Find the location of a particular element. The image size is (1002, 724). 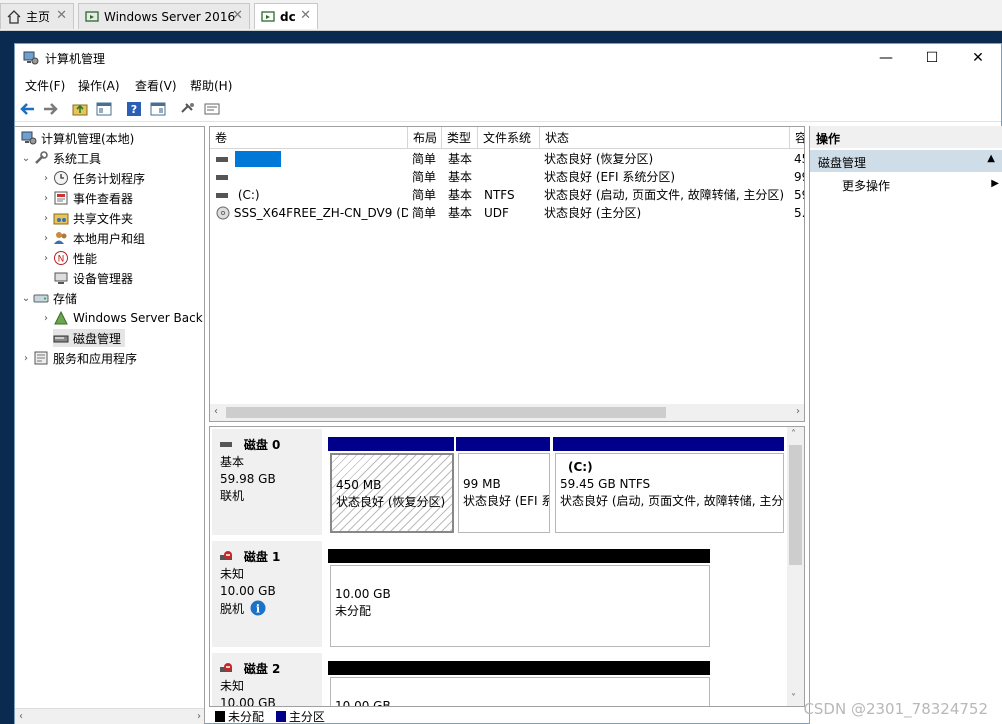

volume-list-horizontal-scrollbar: ‹ › is located at coordinates (507, 412).